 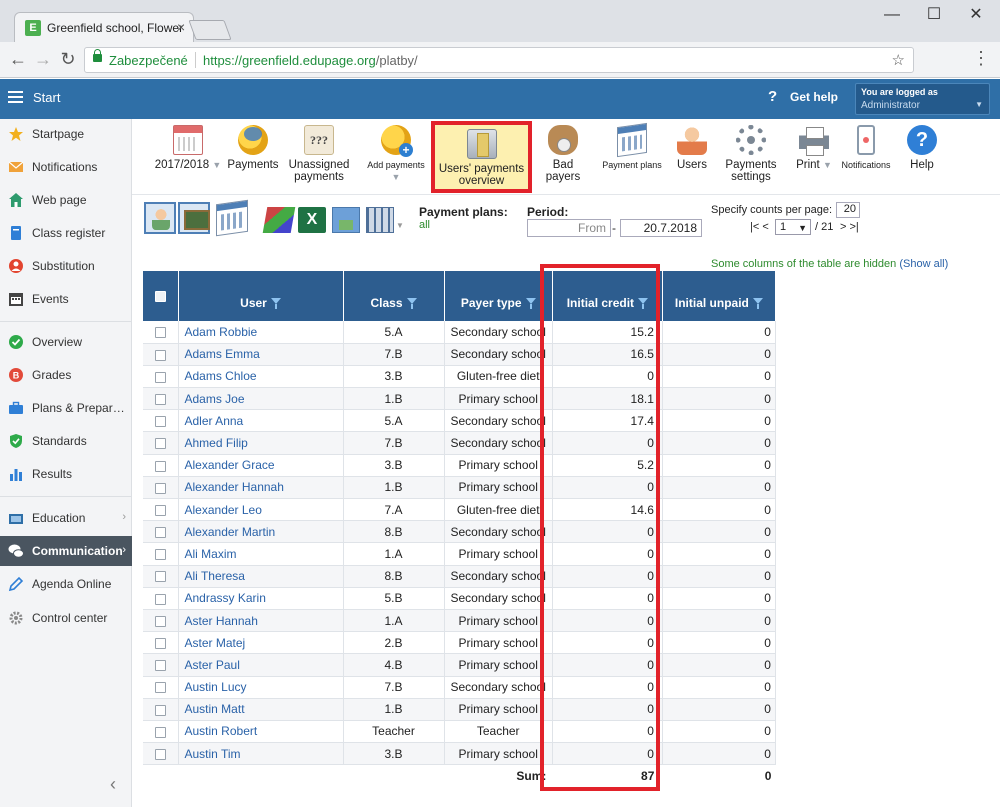 What do you see at coordinates (814, 158) in the screenshot?
I see `print-button: Print ▼` at bounding box center [814, 158].